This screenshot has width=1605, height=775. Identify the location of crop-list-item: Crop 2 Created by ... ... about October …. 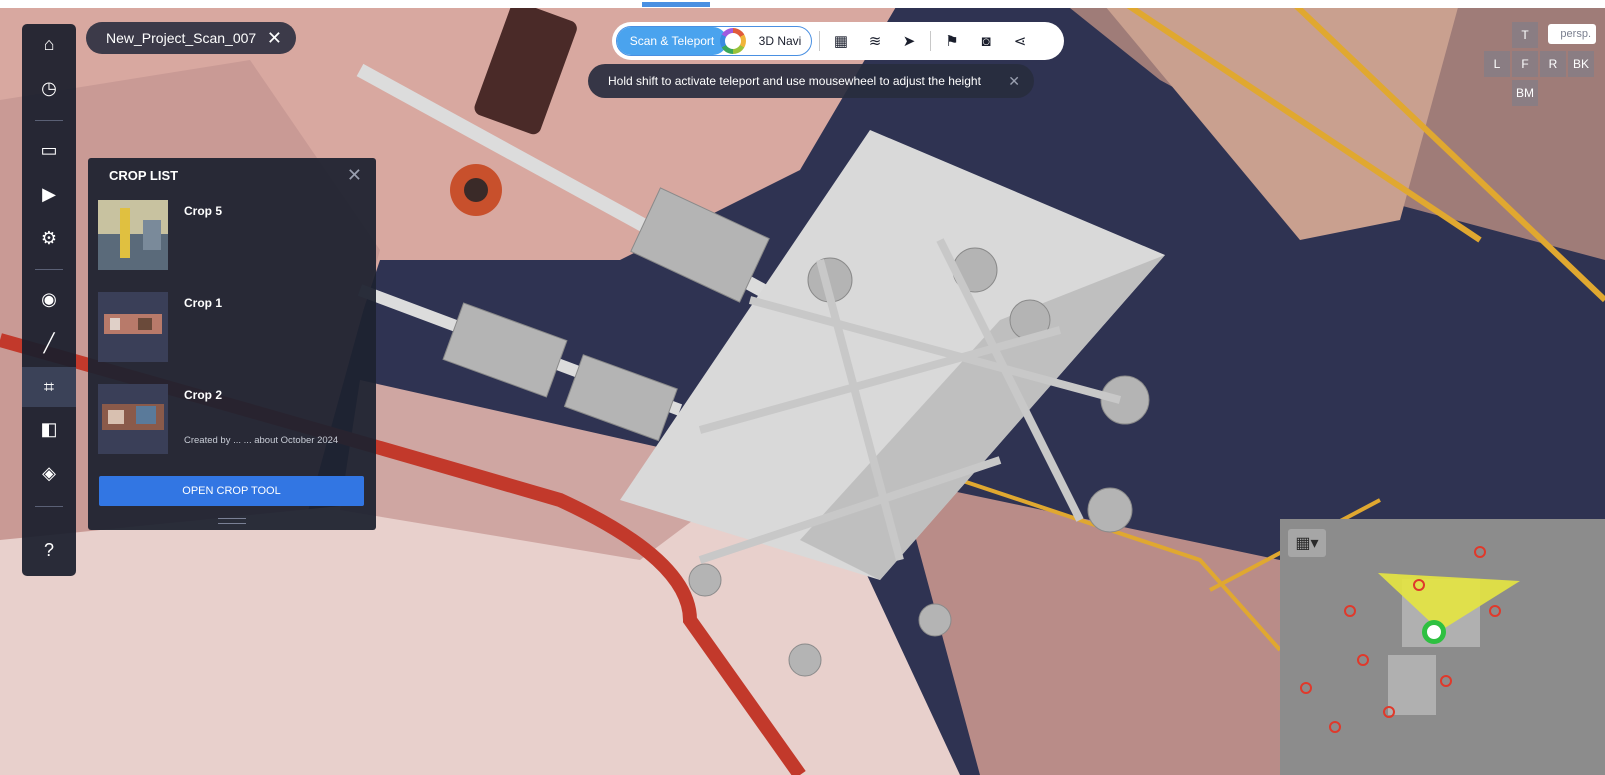
(232, 422).